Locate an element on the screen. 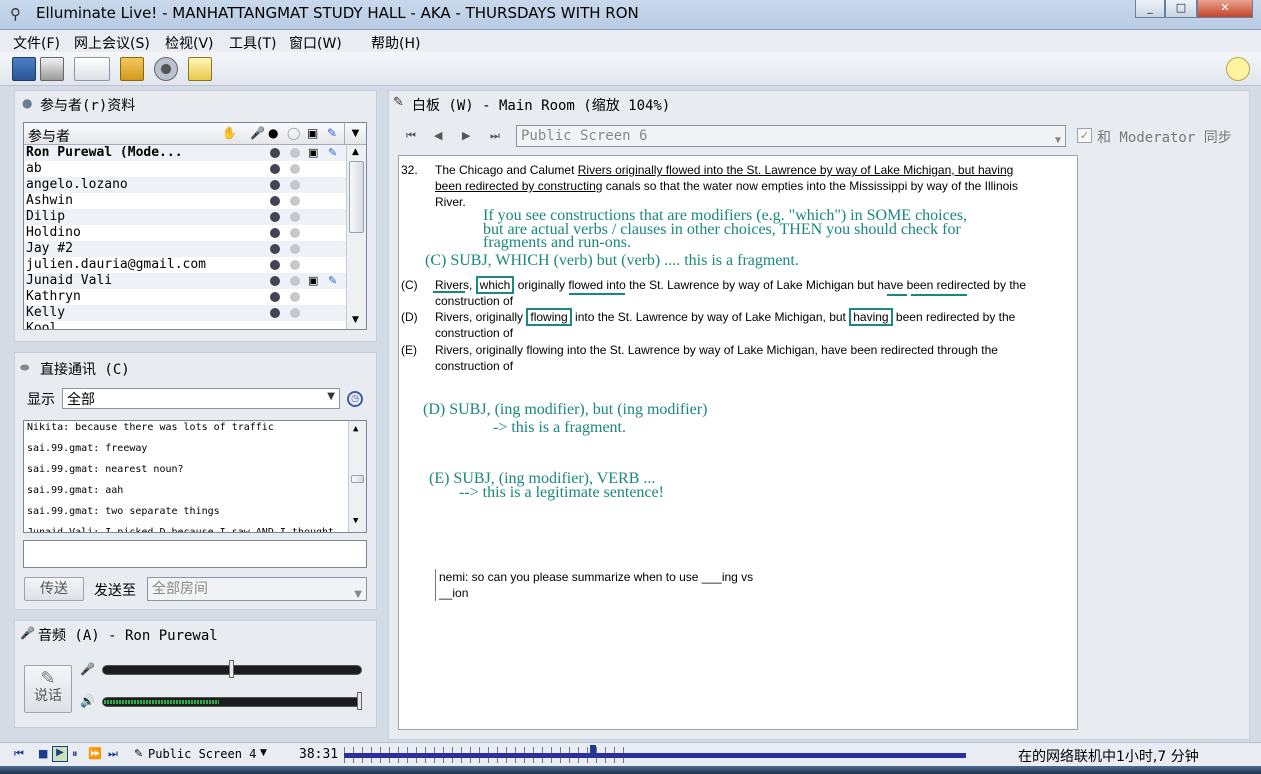 The width and height of the screenshot is (1261, 774). stop-icon: ■ is located at coordinates (43, 753).